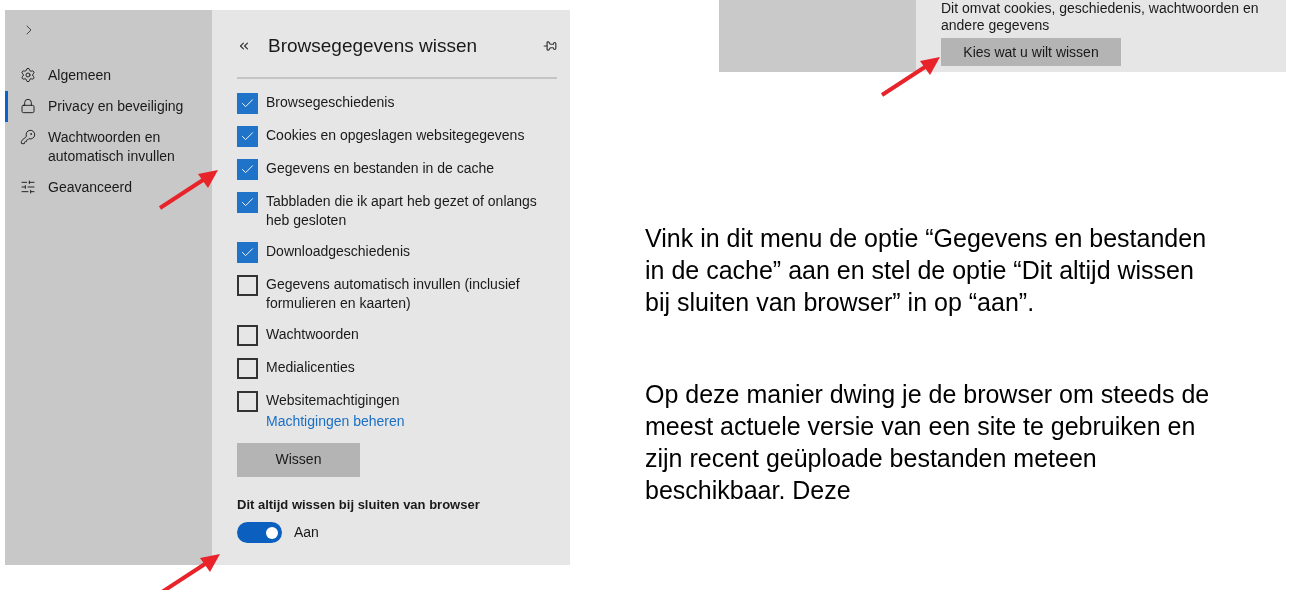 This screenshot has width=1291, height=590. I want to click on toggle-switch, so click(259, 532).